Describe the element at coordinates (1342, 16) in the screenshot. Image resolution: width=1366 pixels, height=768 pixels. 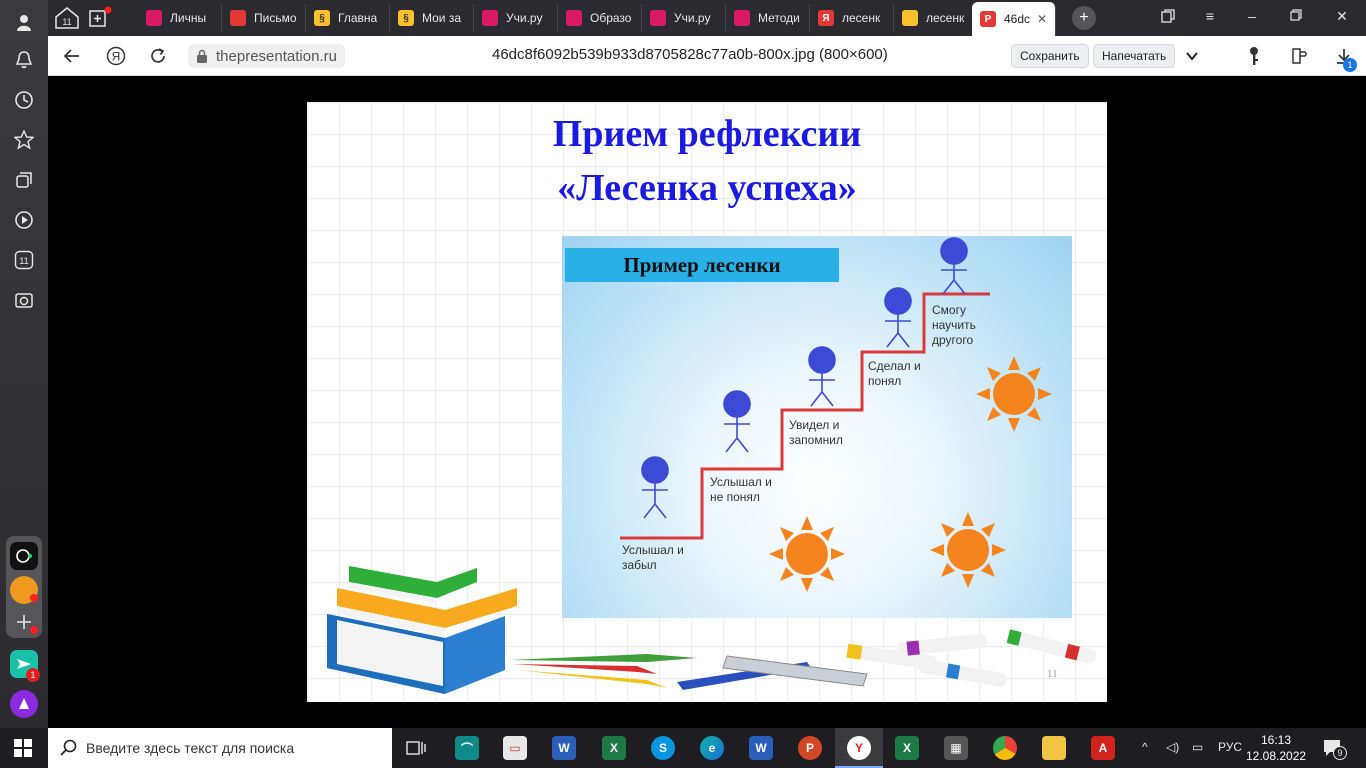
I see `close-window-icon: ✕` at that location.